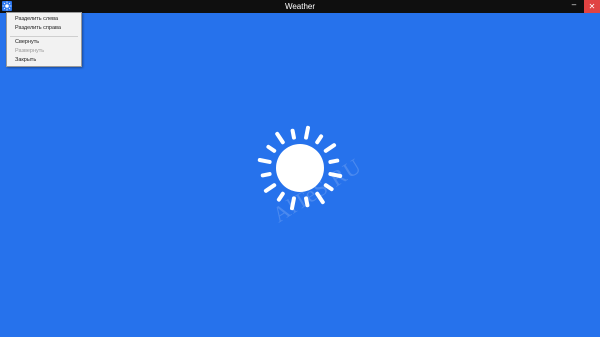 The height and width of the screenshot is (337, 600). What do you see at coordinates (27, 42) in the screenshot?
I see `menu-item-minimize: Свернуть` at bounding box center [27, 42].